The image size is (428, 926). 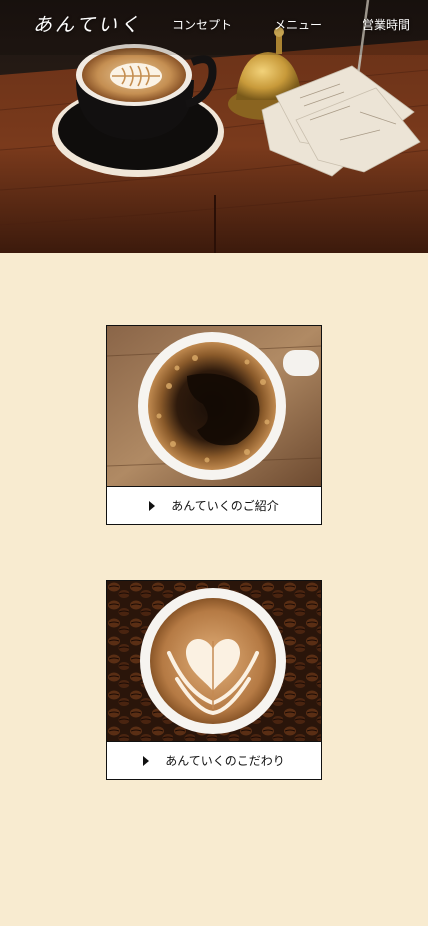 What do you see at coordinates (386, 24) in the screenshot?
I see `nav-link-hours: 営業時間` at bounding box center [386, 24].